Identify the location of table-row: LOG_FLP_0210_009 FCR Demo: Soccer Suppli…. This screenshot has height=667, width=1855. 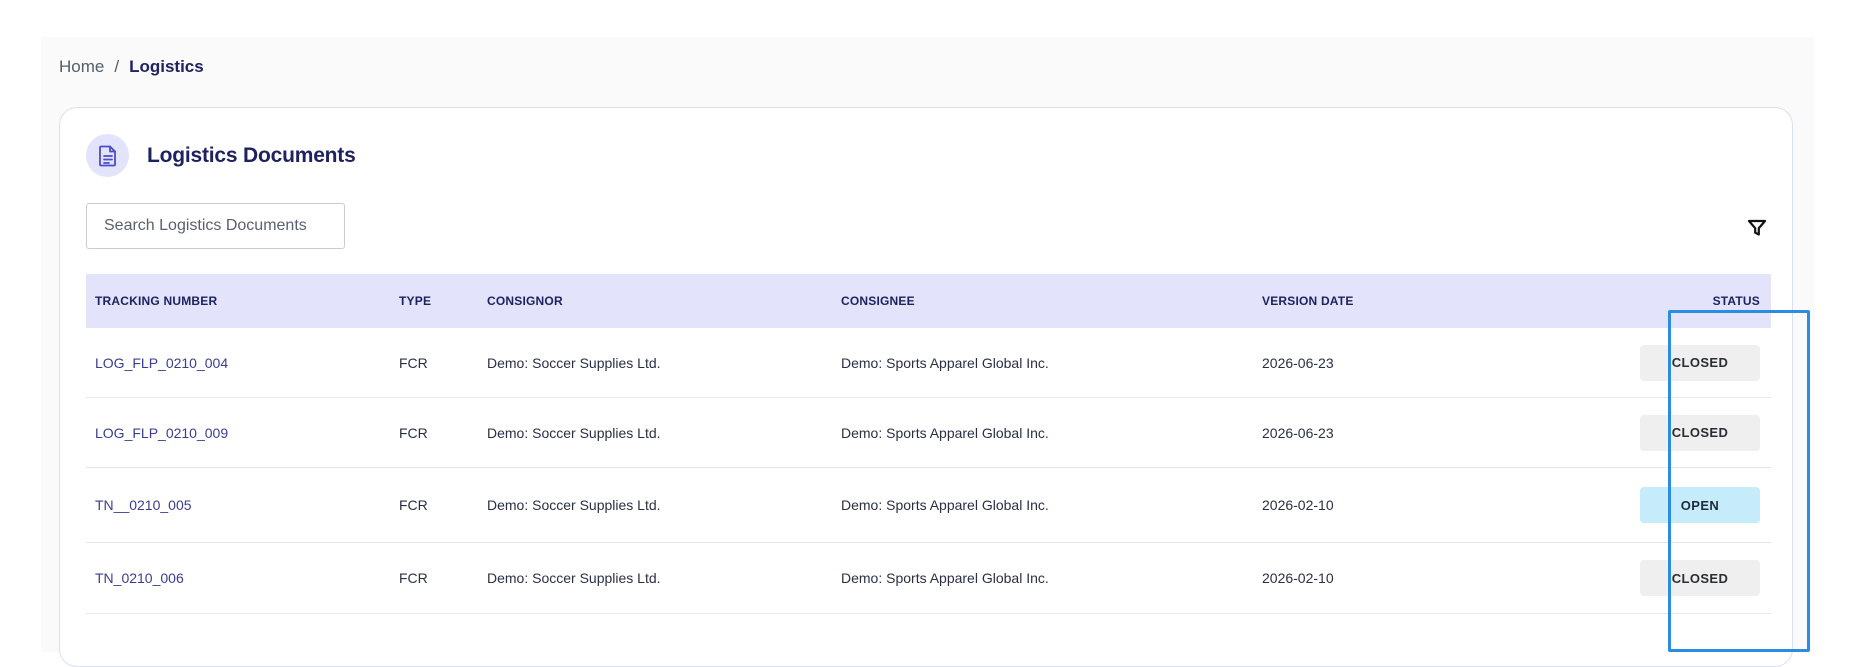
(928, 433).